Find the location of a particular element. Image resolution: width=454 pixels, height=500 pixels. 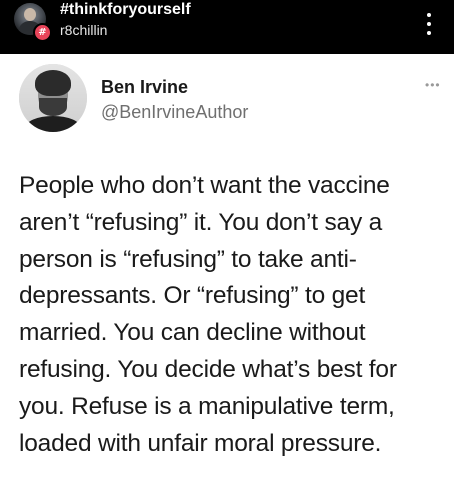

author-avatar is located at coordinates (53, 98).